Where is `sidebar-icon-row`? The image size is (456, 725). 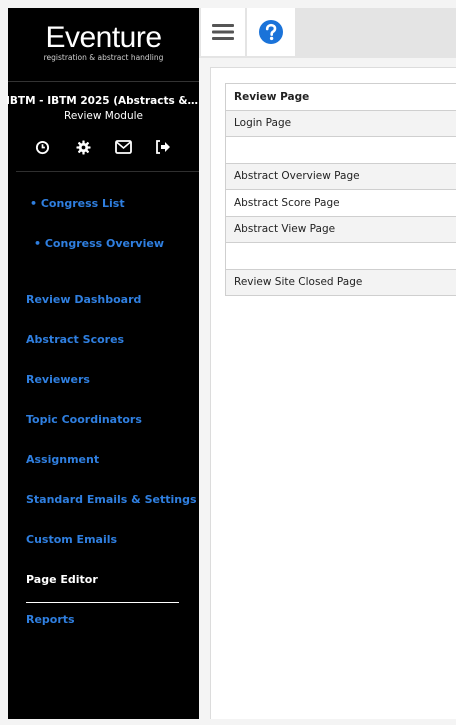 sidebar-icon-row is located at coordinates (103, 147).